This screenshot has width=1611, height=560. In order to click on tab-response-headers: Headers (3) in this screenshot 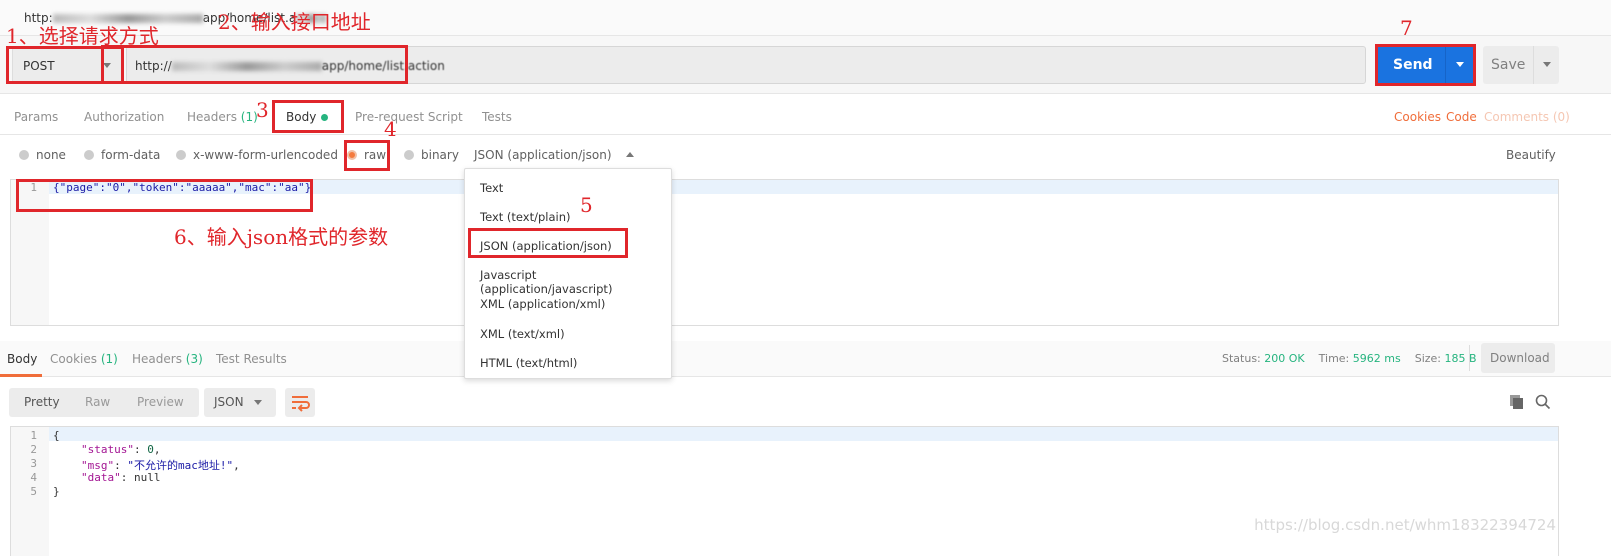, I will do `click(167, 359)`.